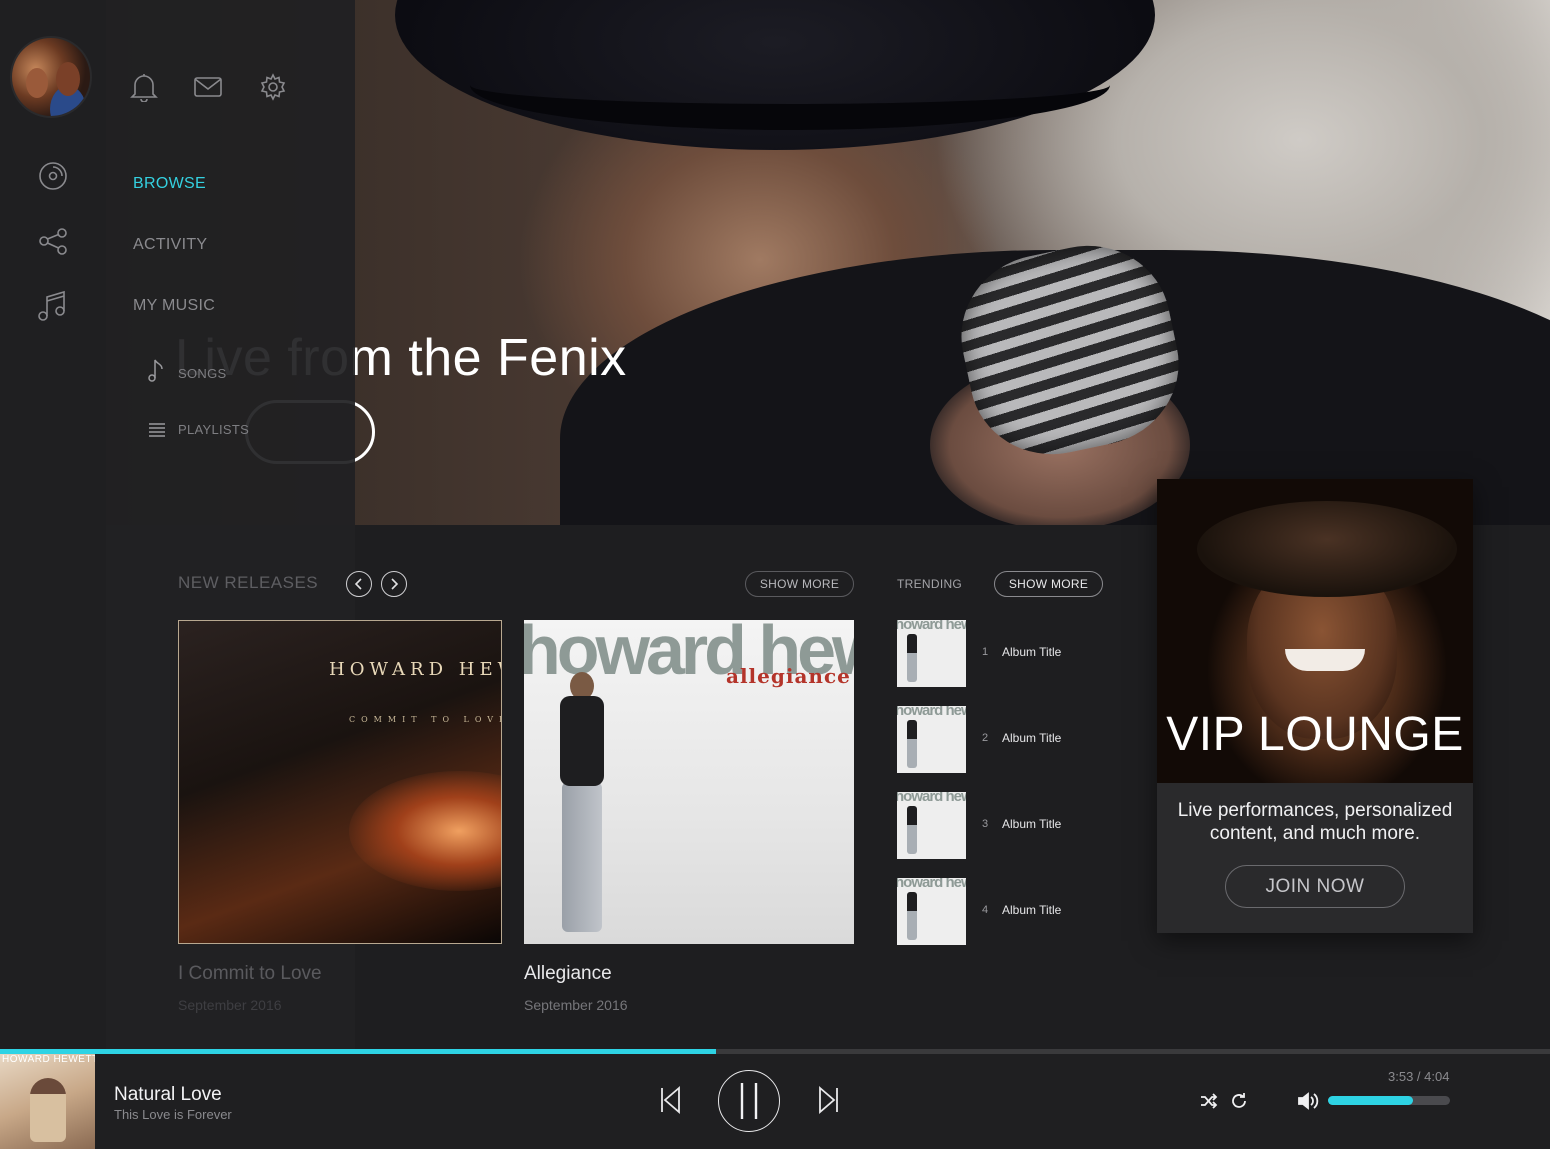  Describe the element at coordinates (202, 373) in the screenshot. I see `sidebar-subitem-songs: SONGS` at that location.